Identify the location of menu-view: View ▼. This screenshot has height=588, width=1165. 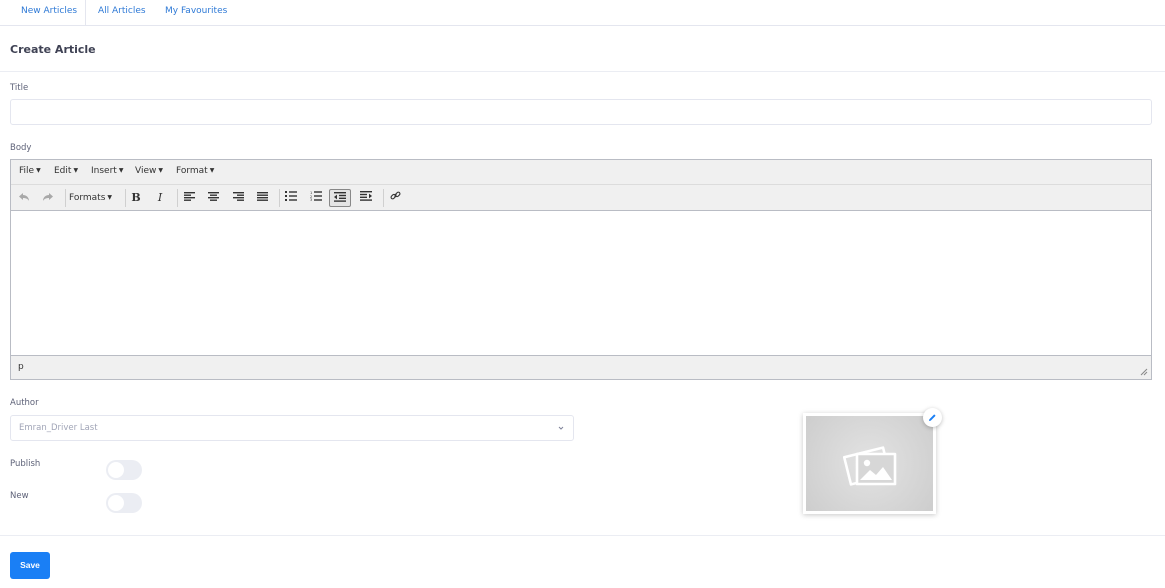
(149, 171).